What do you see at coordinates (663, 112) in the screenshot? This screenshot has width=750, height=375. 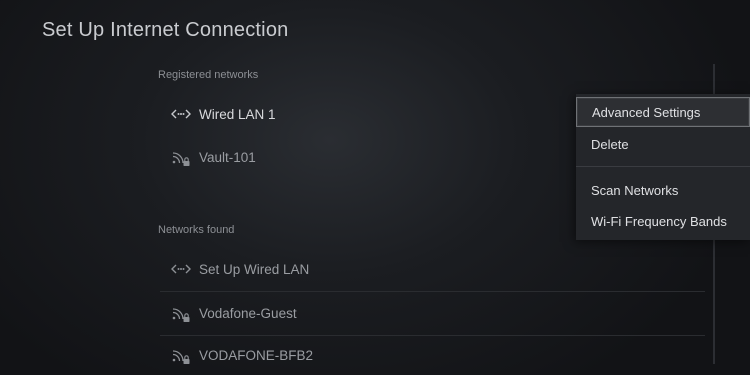 I see `menu-item-advanced-settings: Advanced Settings` at bounding box center [663, 112].